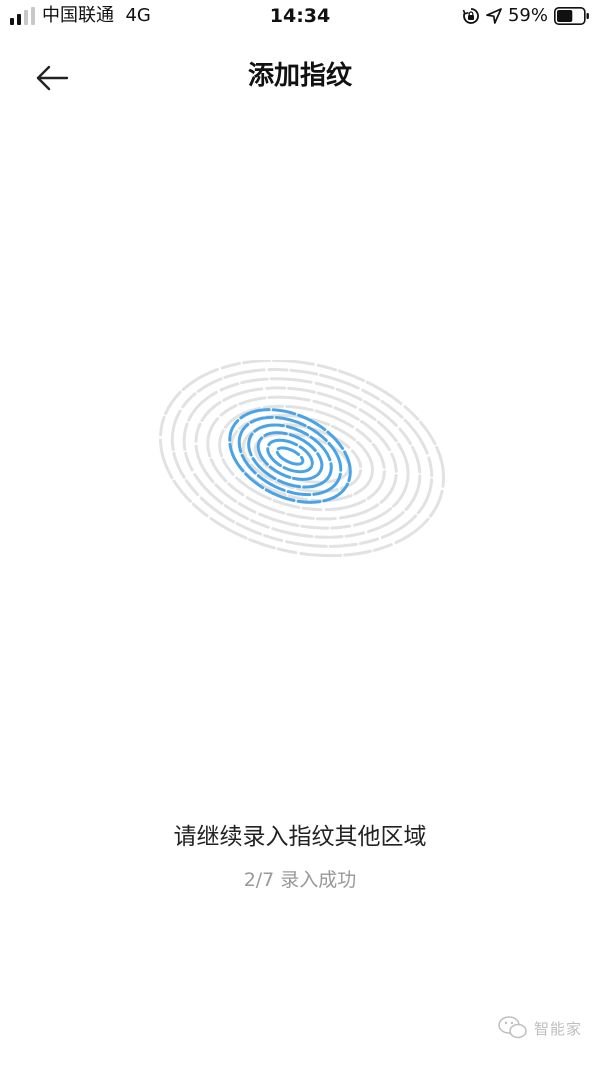 This screenshot has height=1067, width=600. Describe the element at coordinates (300, 17) in the screenshot. I see `status-bar: 中国联通 4G 14:34 59%` at that location.